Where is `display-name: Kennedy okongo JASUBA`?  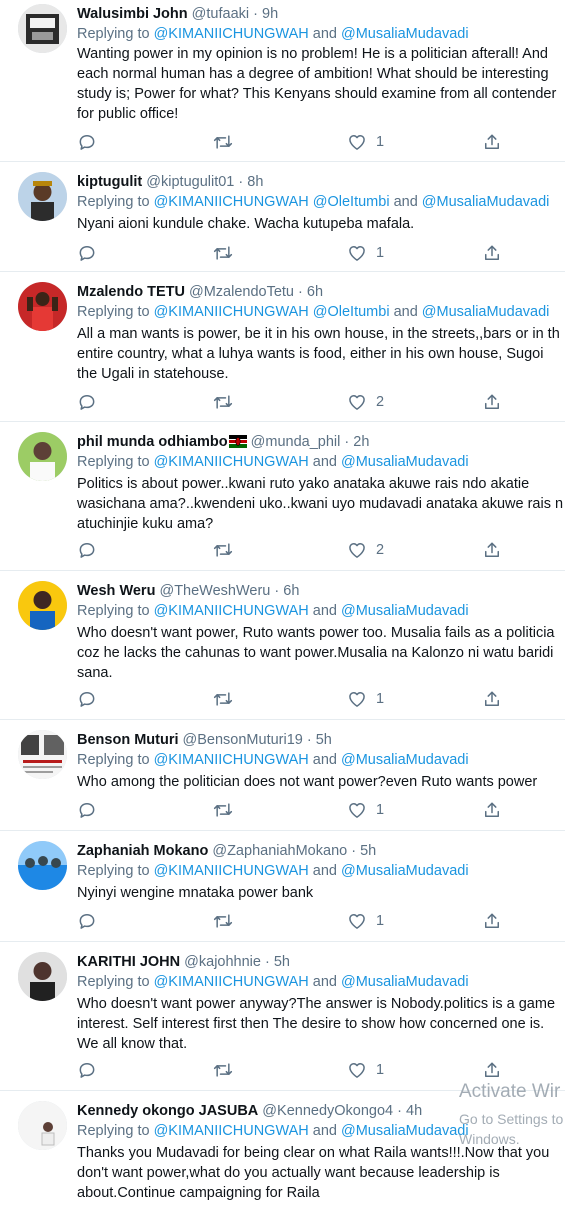 display-name: Kennedy okongo JASUBA is located at coordinates (167, 1111).